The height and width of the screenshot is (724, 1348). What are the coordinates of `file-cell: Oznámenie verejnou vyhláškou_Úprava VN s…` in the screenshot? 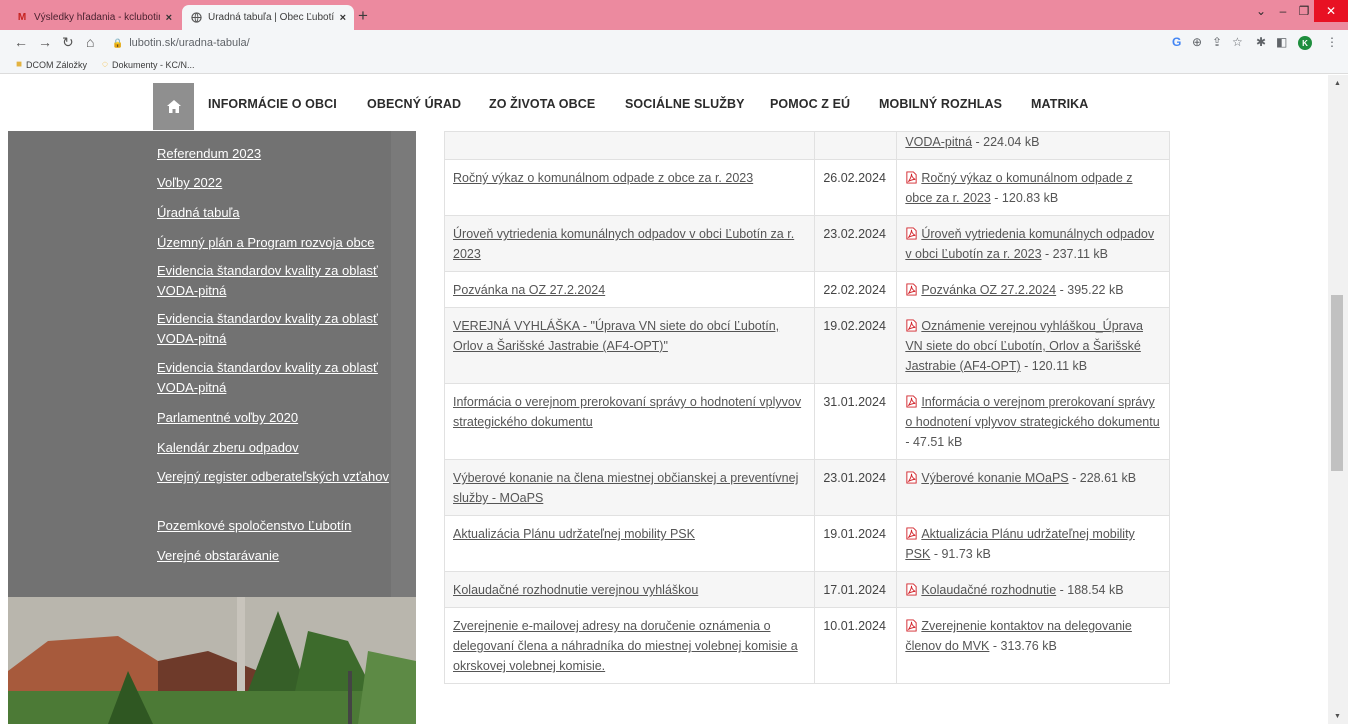 It's located at (1033, 345).